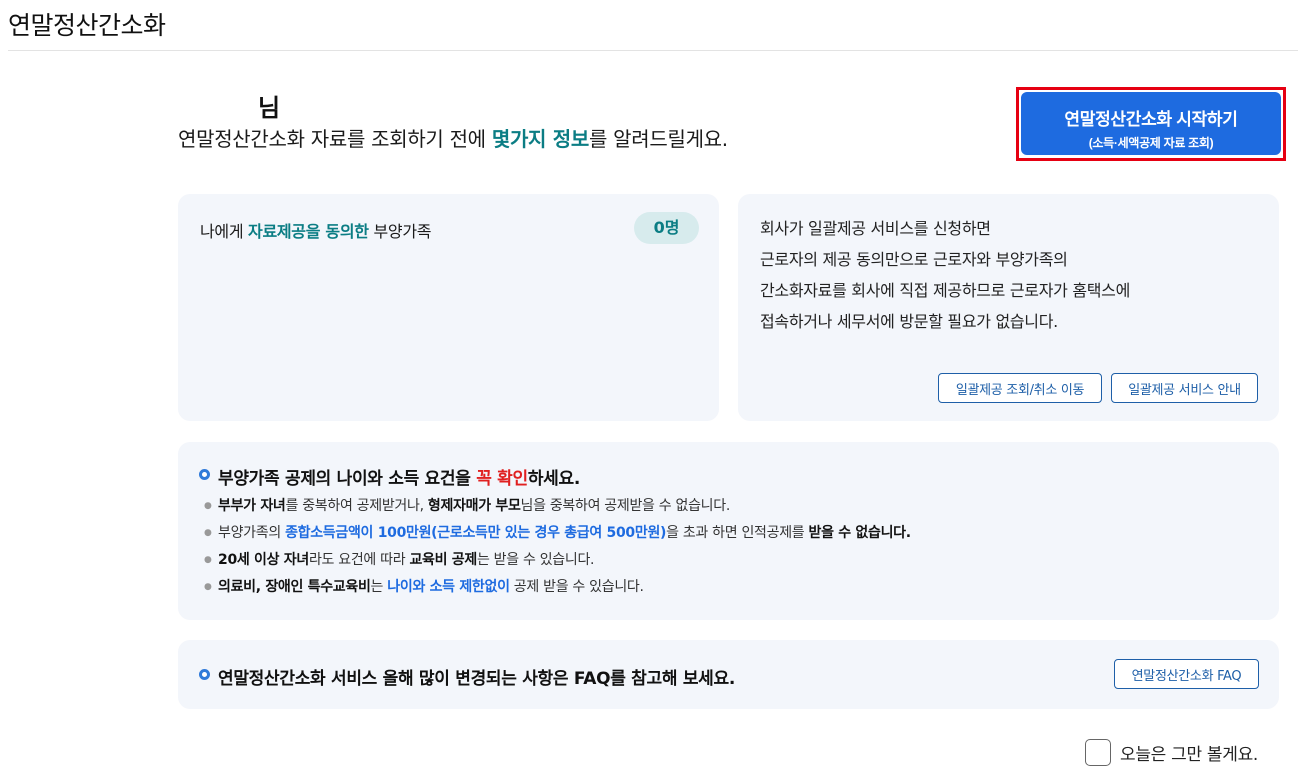  Describe the element at coordinates (1186, 674) in the screenshot. I see `faq-button: 연말정산간소화 FAQ` at that location.